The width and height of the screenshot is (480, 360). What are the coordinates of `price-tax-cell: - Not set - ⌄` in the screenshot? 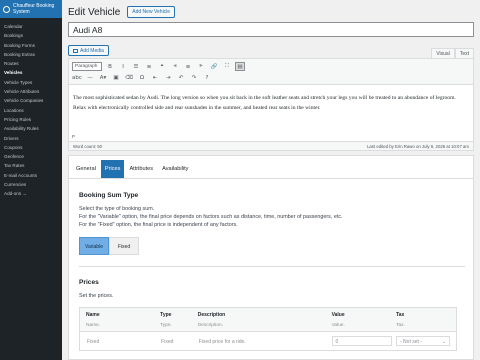 It's located at (423, 341).